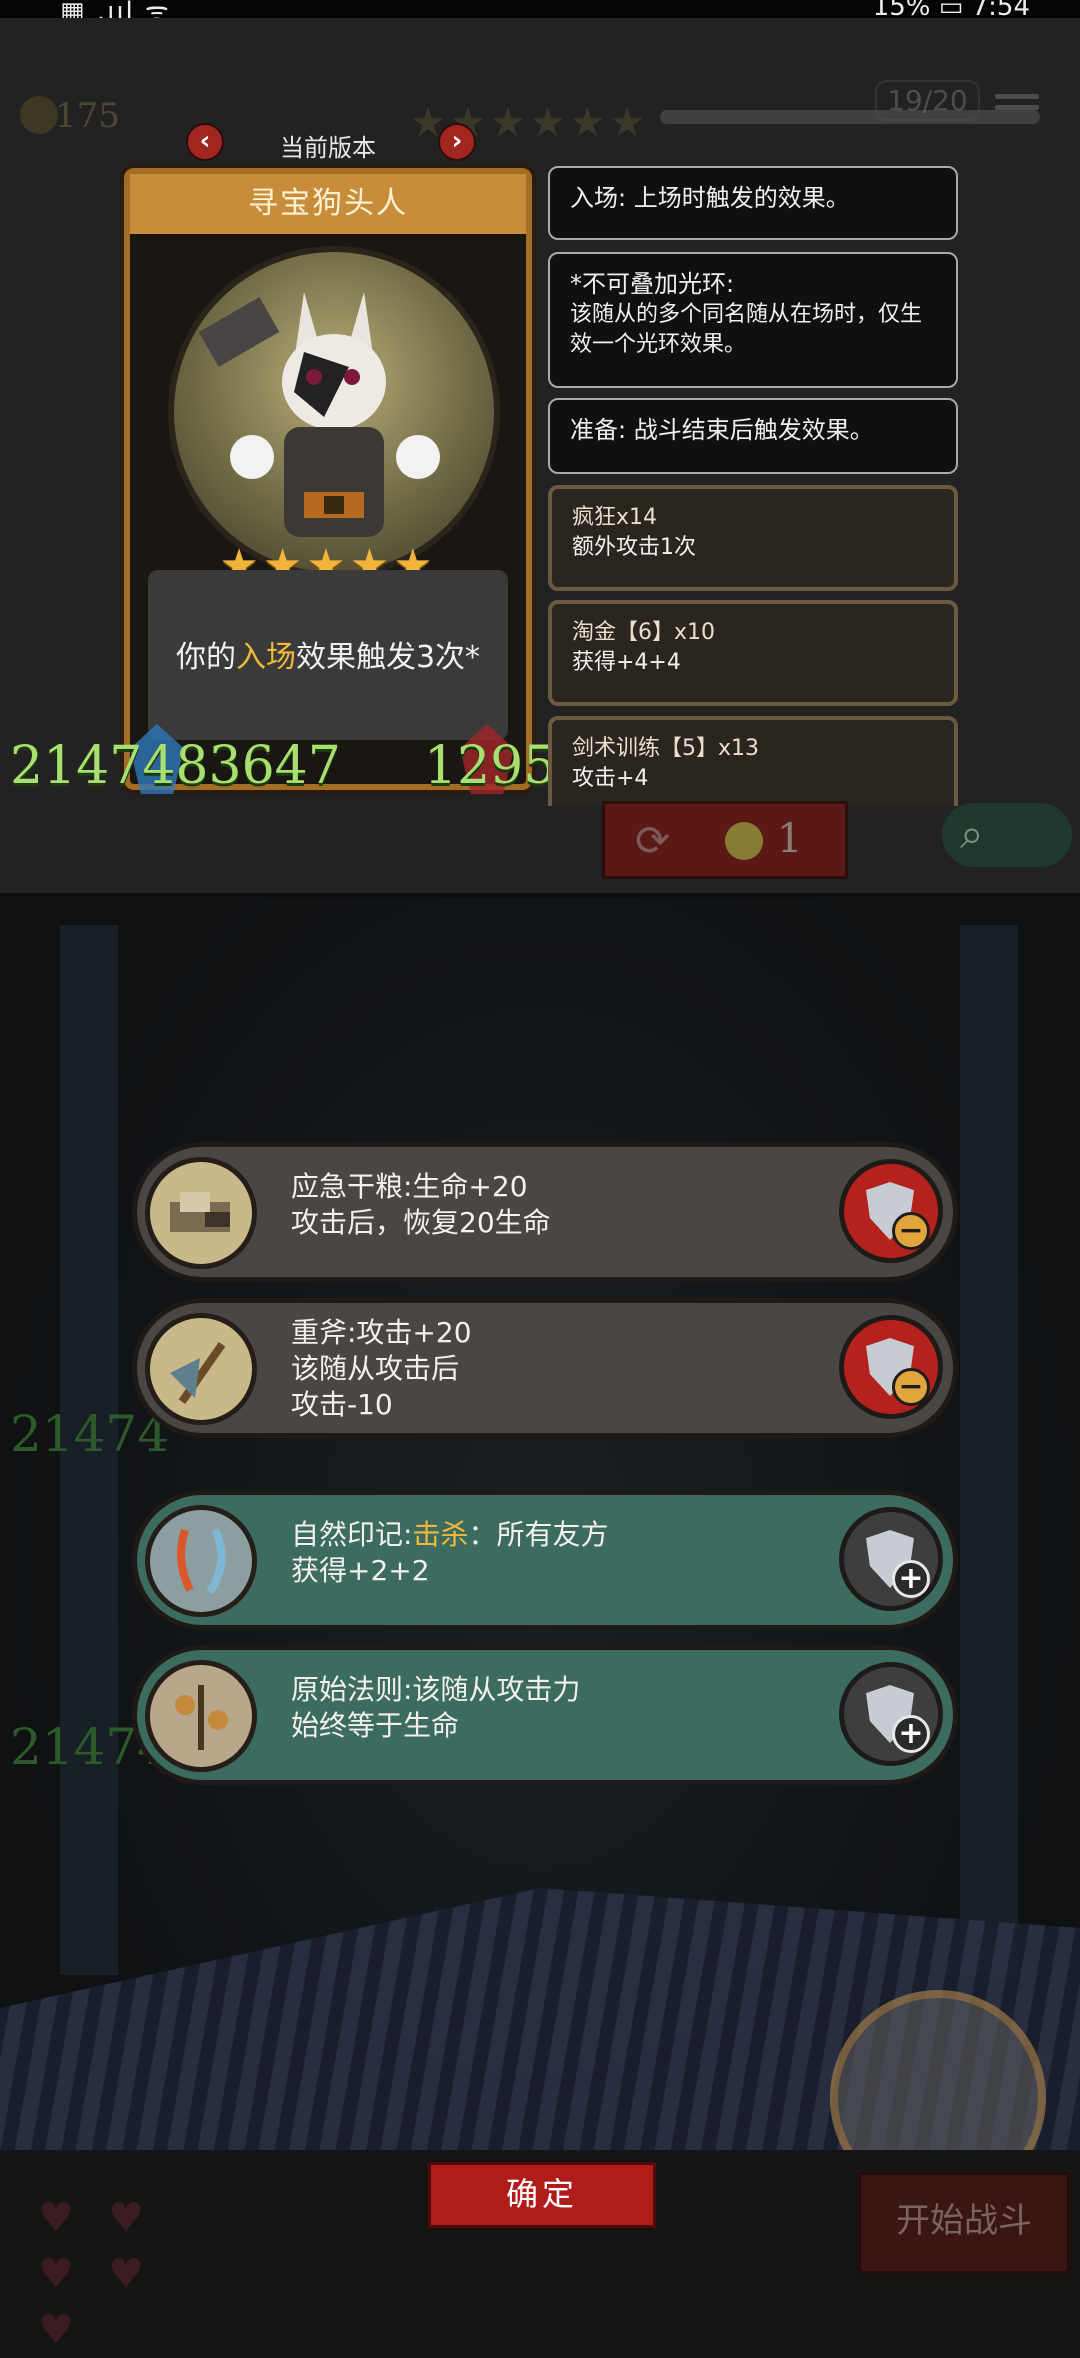  I want to click on tooltip-title: 剑术训练【5】x13, so click(666, 748).